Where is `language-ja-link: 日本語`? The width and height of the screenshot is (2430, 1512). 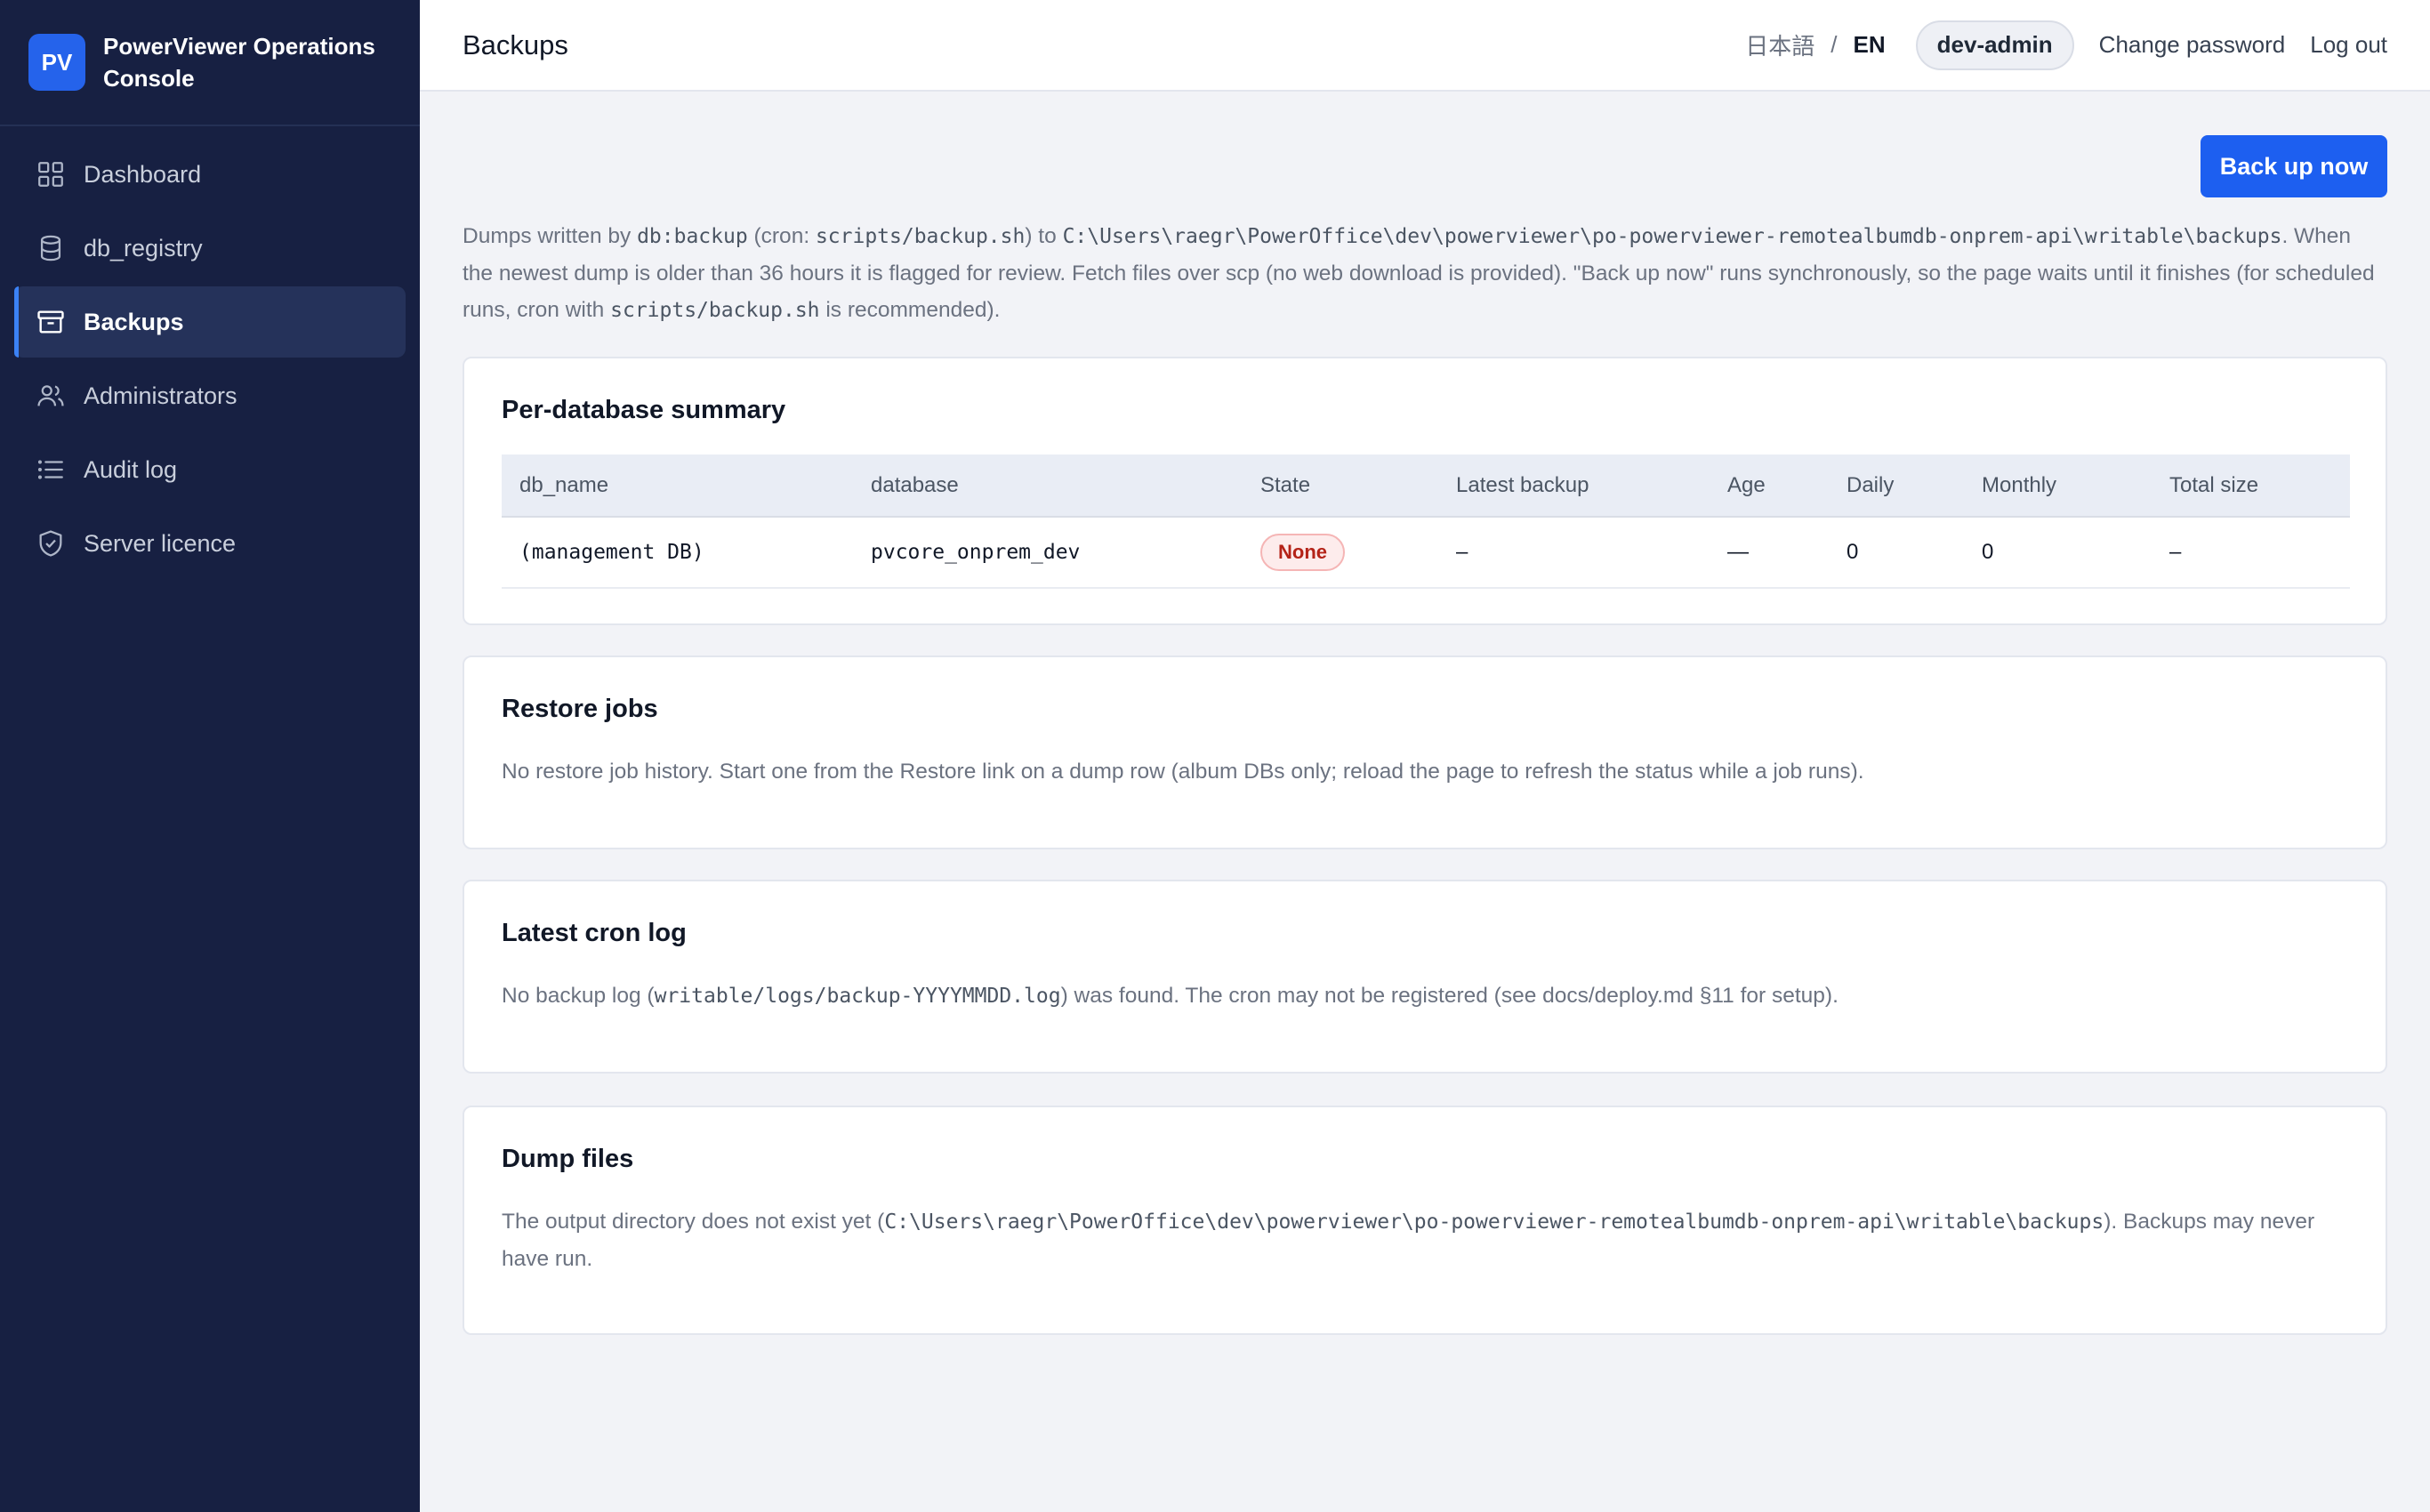 language-ja-link: 日本語 is located at coordinates (1779, 44).